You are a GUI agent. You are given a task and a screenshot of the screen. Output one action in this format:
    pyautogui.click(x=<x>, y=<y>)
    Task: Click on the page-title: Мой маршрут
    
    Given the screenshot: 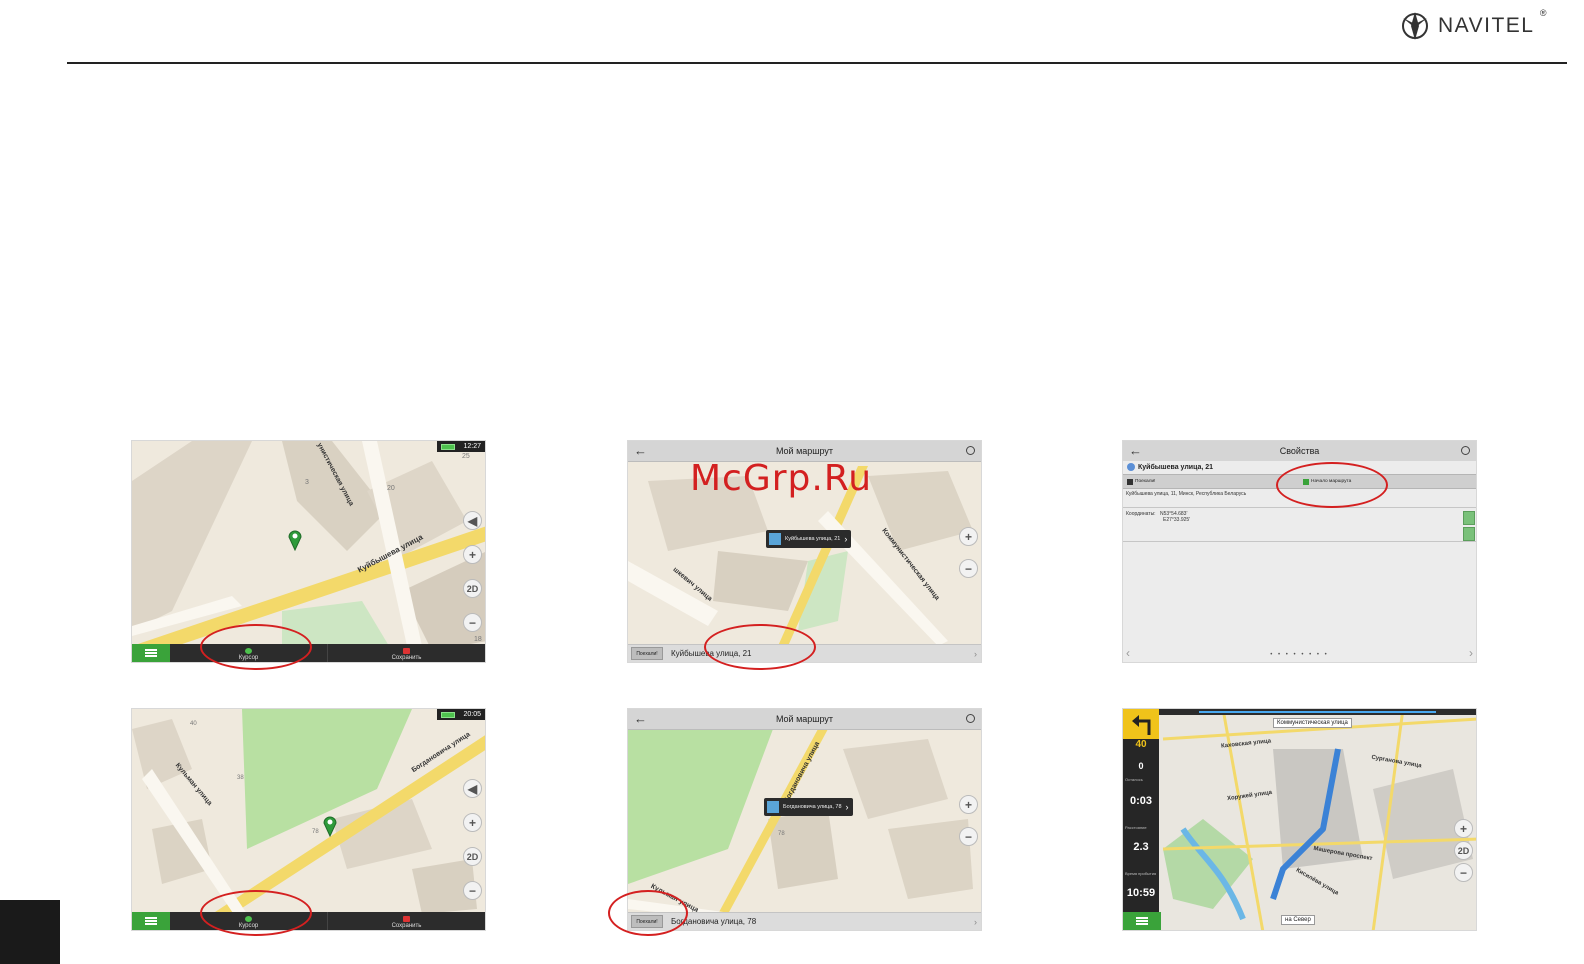 What is the action you would take?
    pyautogui.click(x=804, y=451)
    